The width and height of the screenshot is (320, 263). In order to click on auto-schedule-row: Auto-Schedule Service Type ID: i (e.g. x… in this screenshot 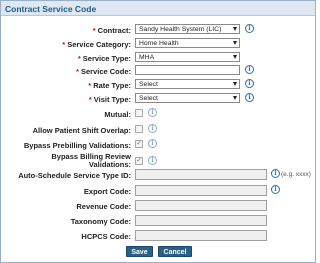, I will do `click(159, 175)`.